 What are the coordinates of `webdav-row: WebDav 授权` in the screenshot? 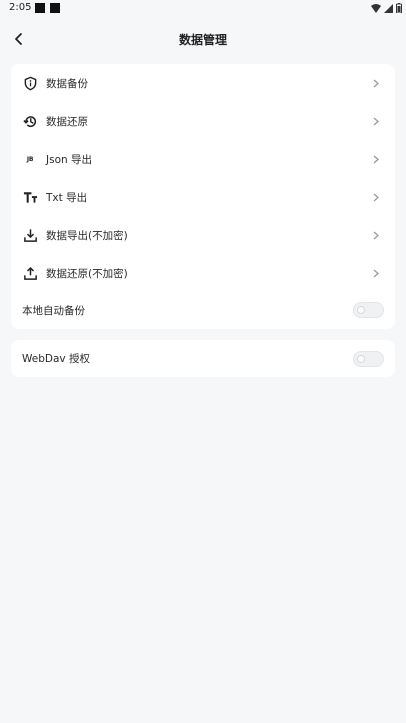 It's located at (203, 358).